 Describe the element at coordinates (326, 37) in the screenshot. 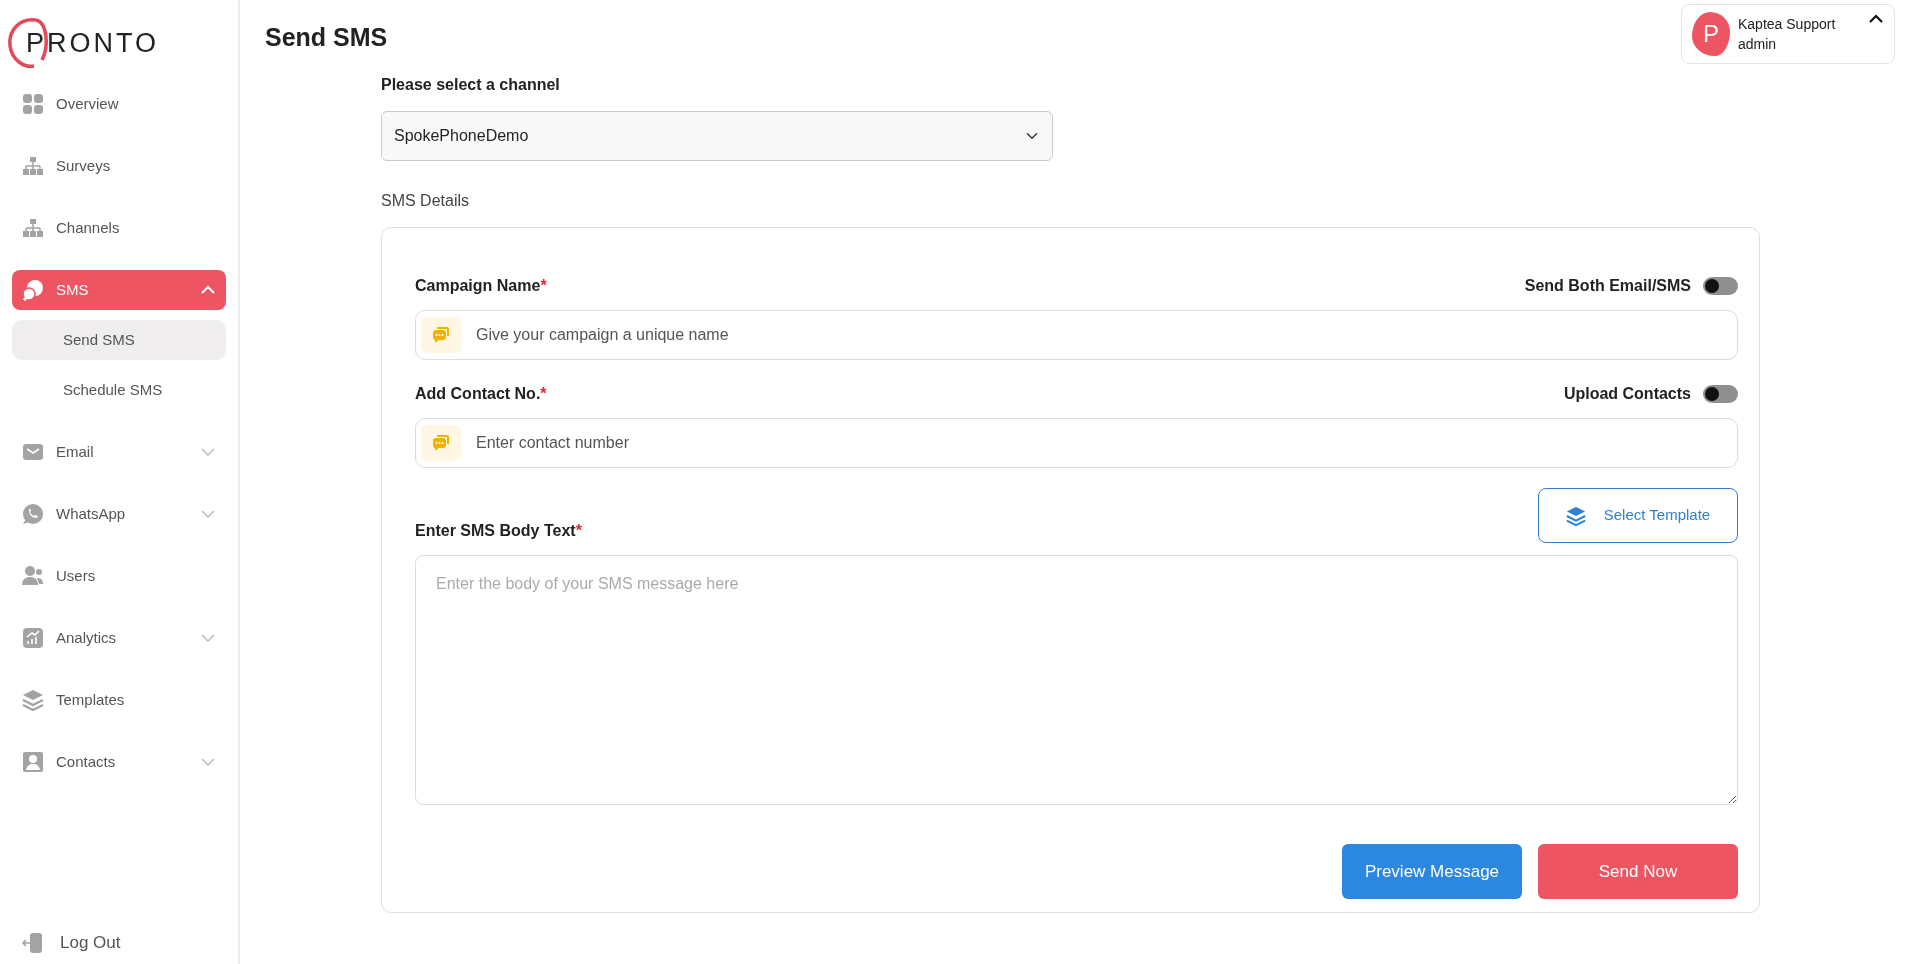

I see `page-title: Send SMS` at that location.